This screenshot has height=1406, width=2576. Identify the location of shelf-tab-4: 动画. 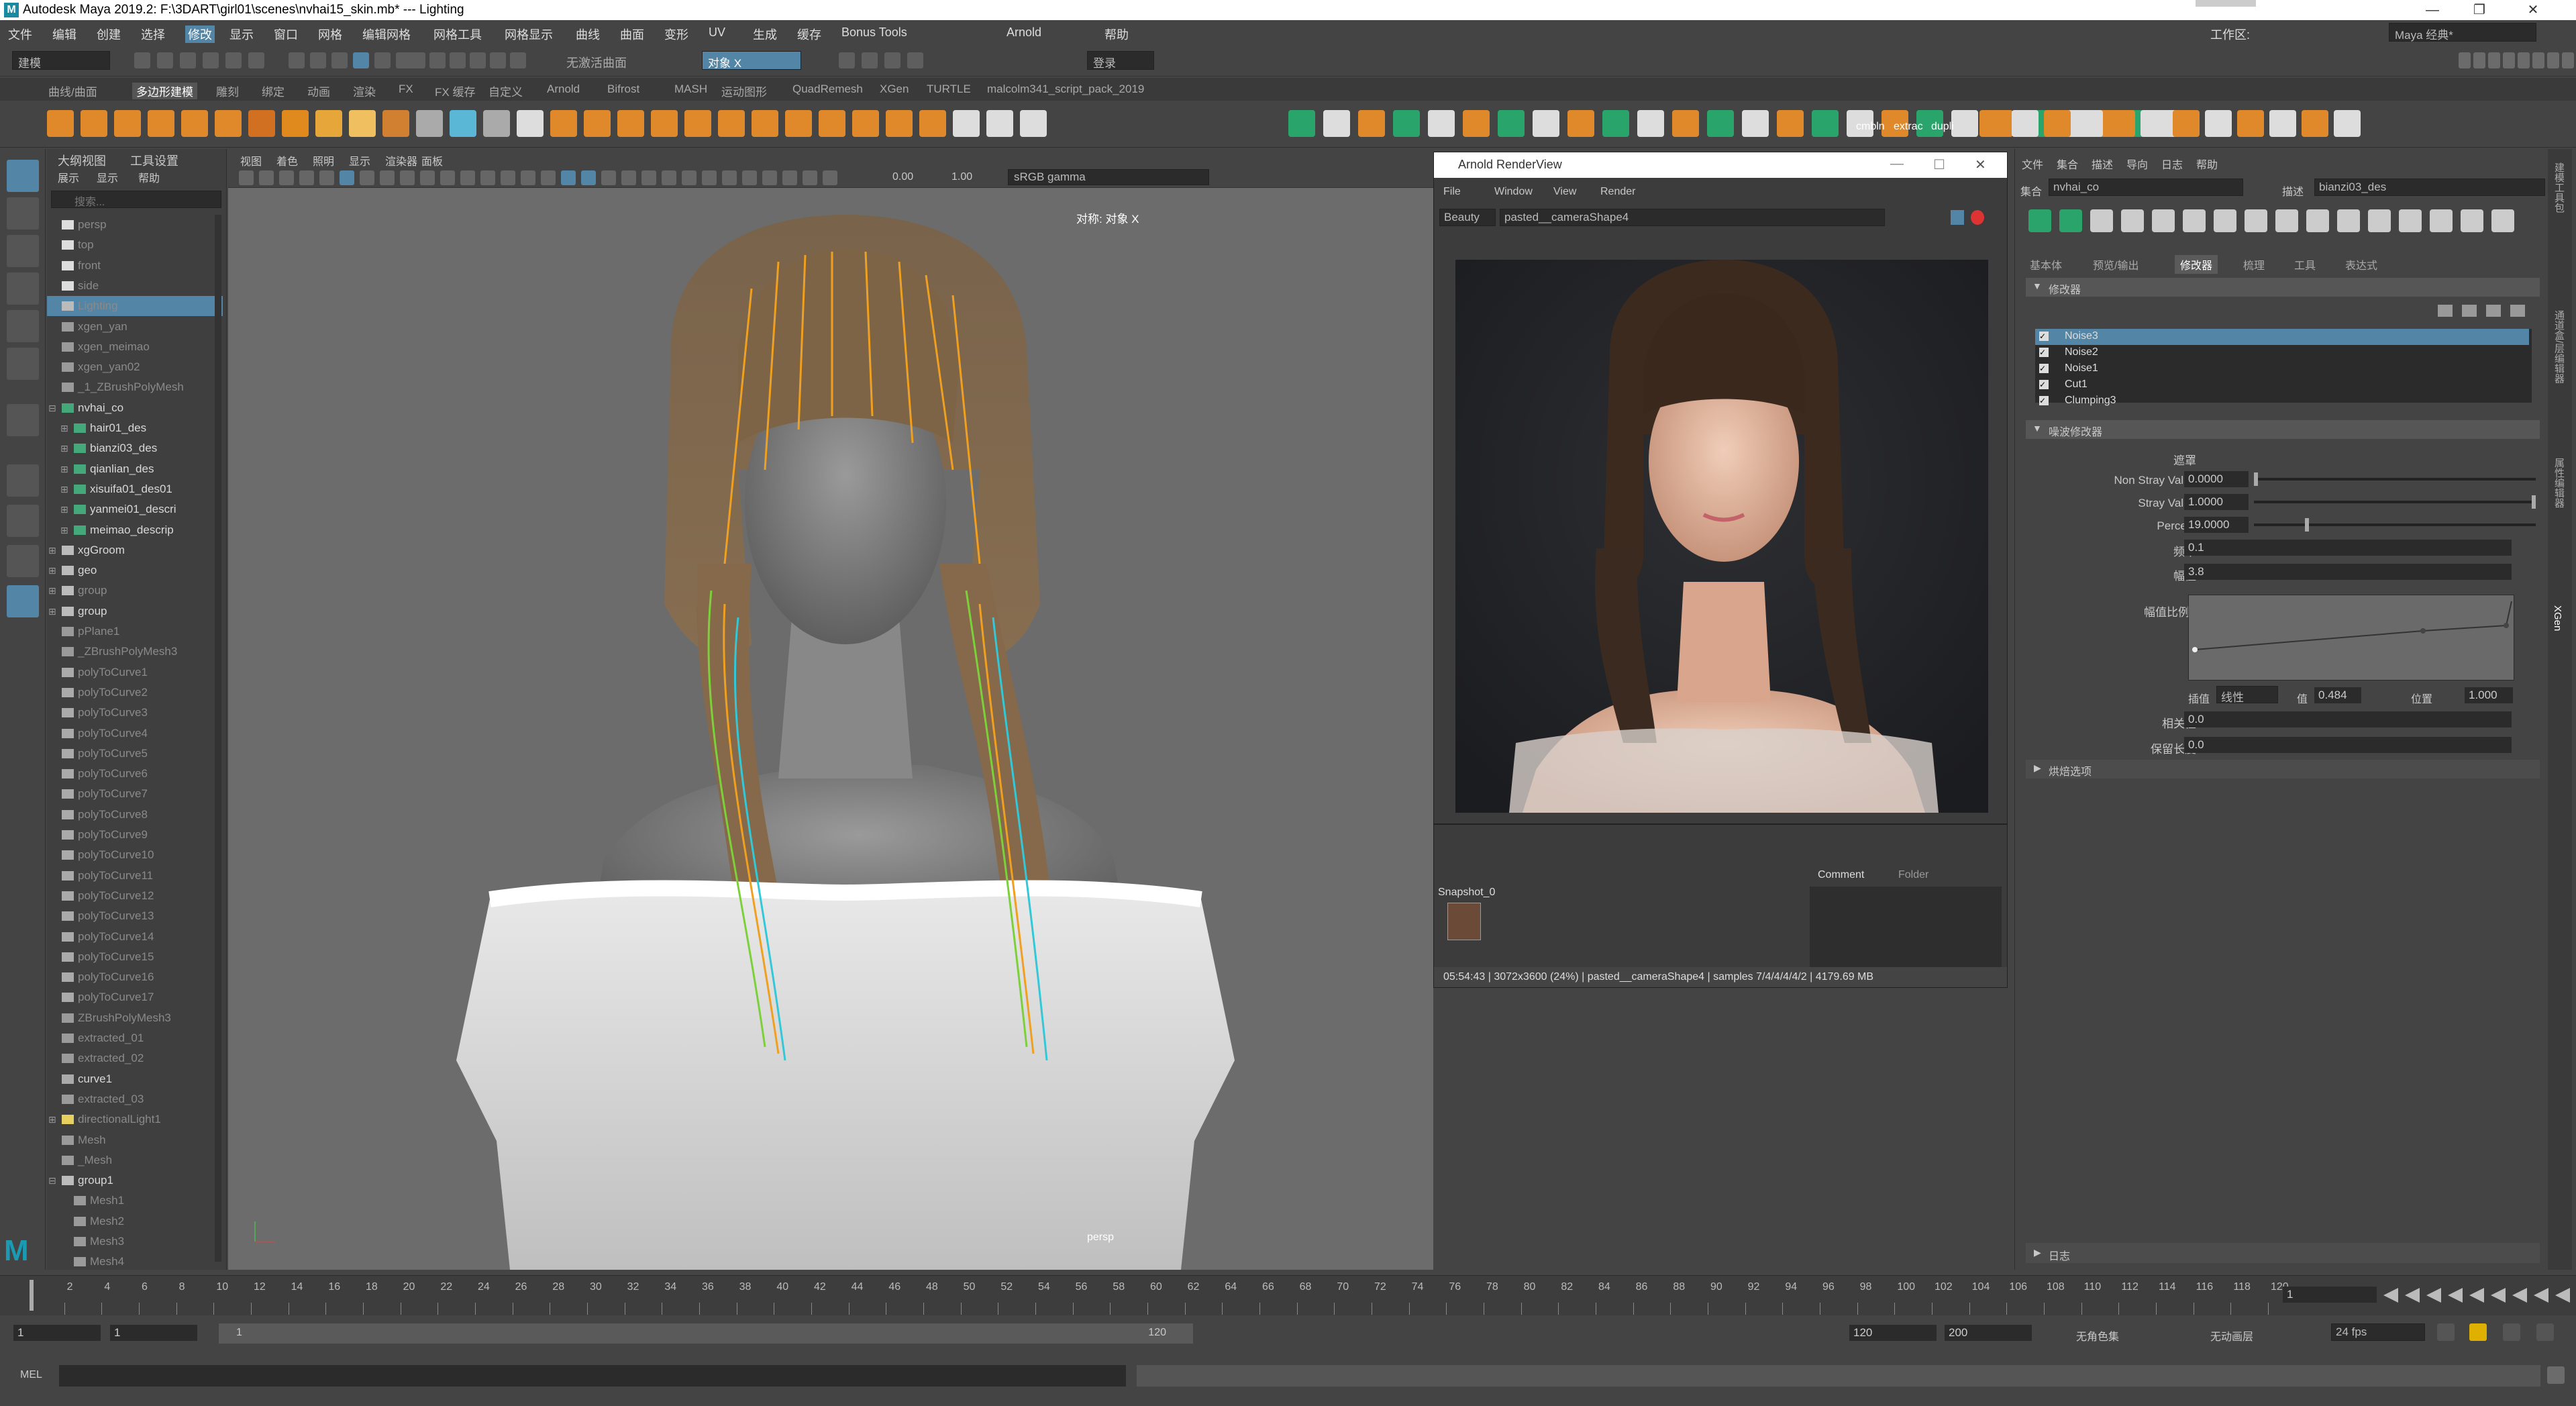
(318, 91).